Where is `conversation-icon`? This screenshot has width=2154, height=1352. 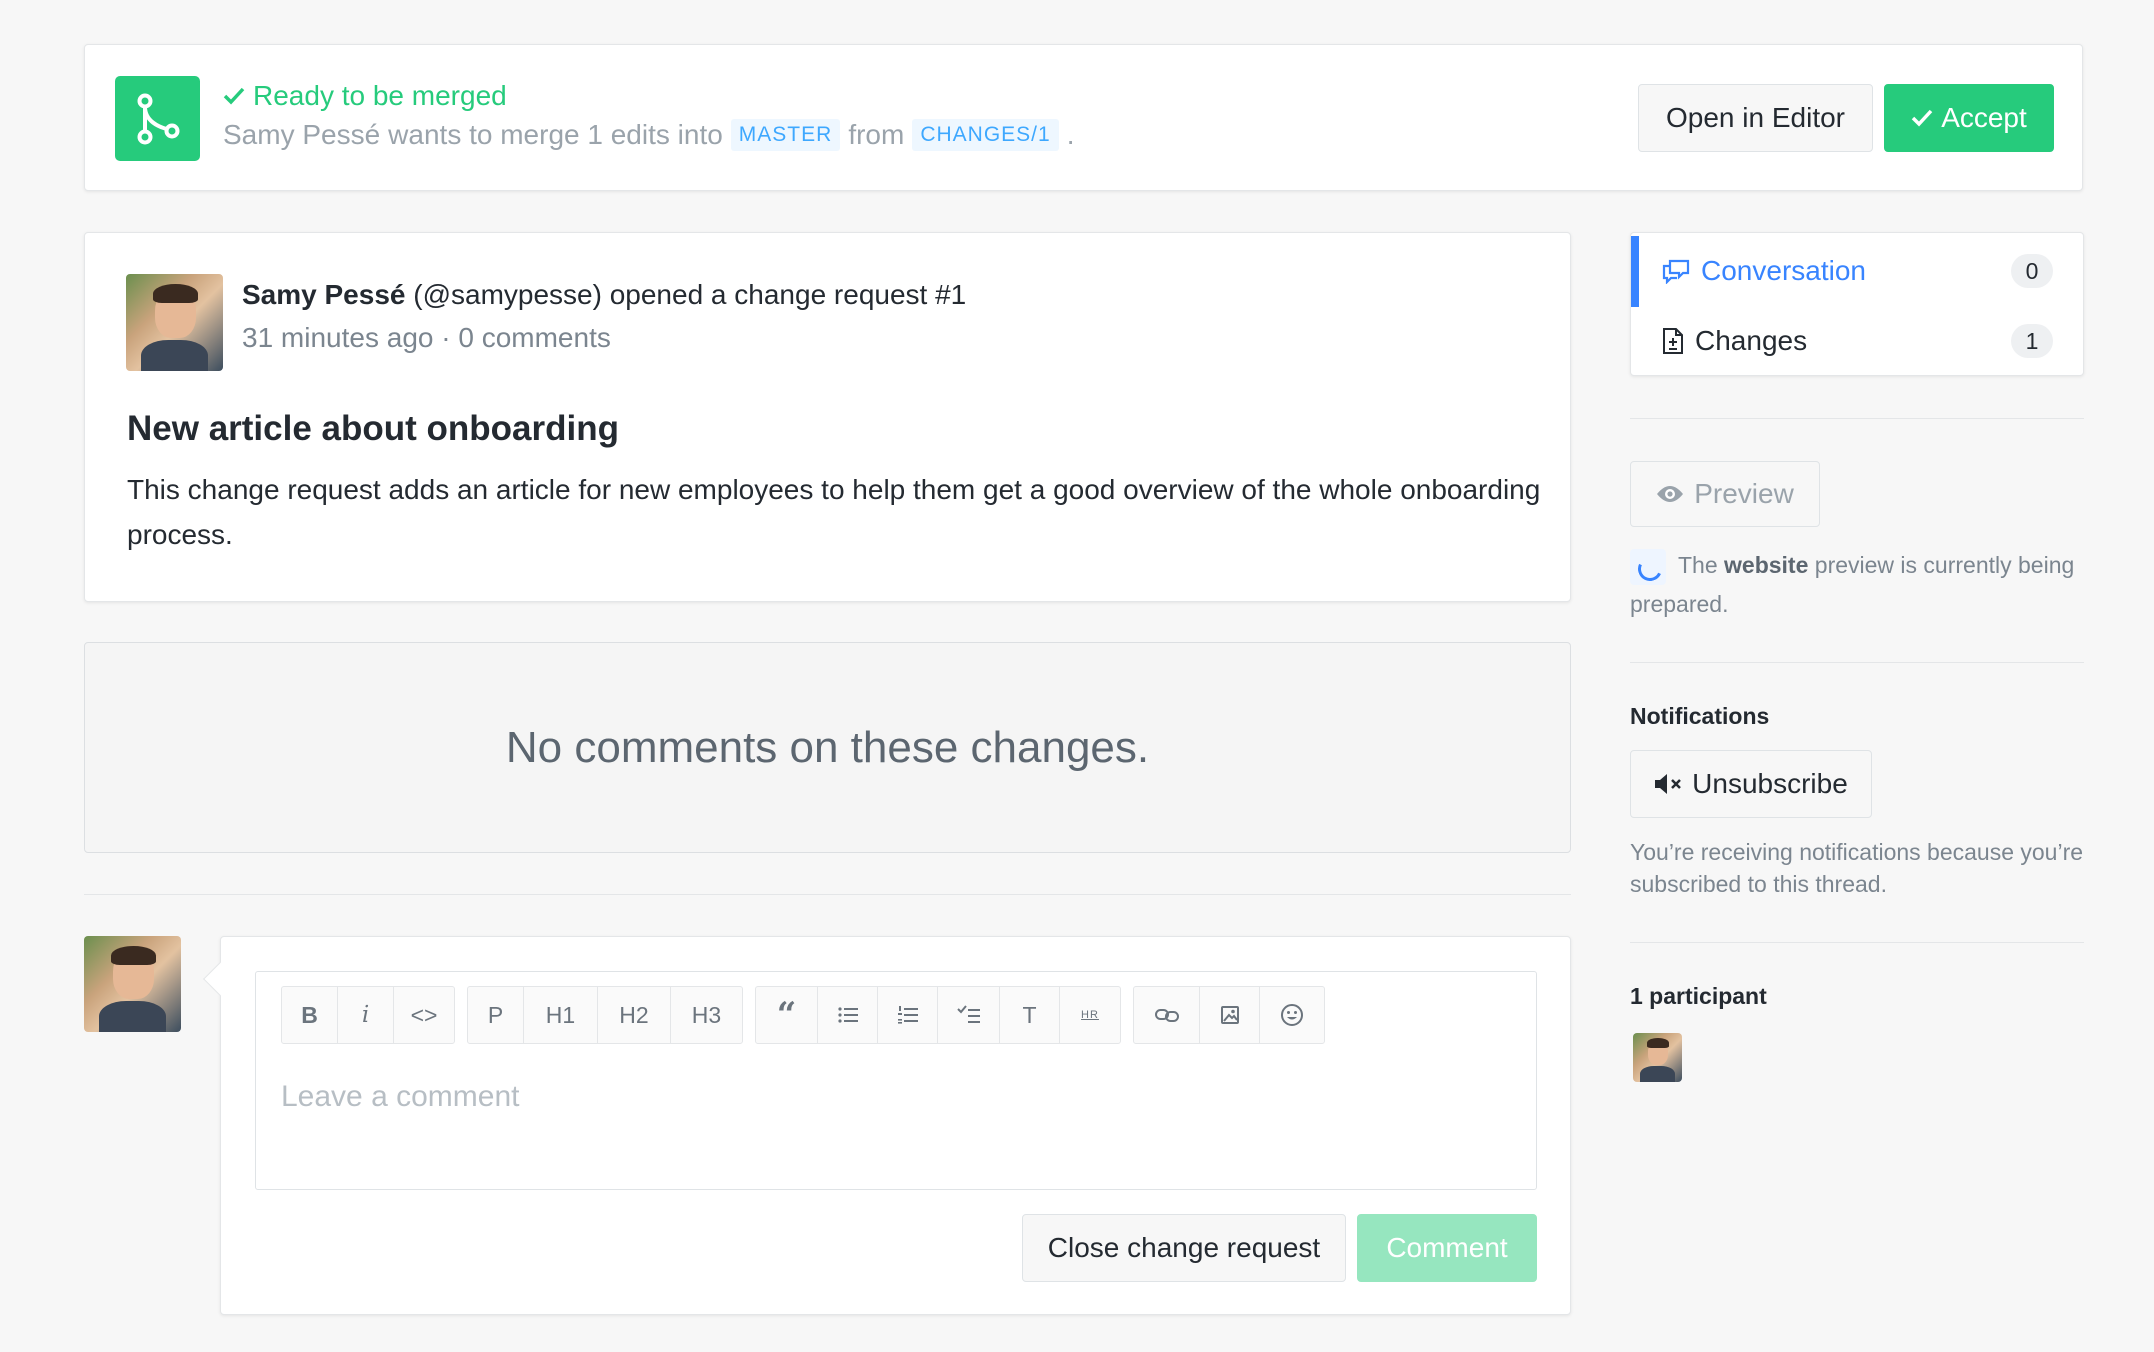 conversation-icon is located at coordinates (1676, 271).